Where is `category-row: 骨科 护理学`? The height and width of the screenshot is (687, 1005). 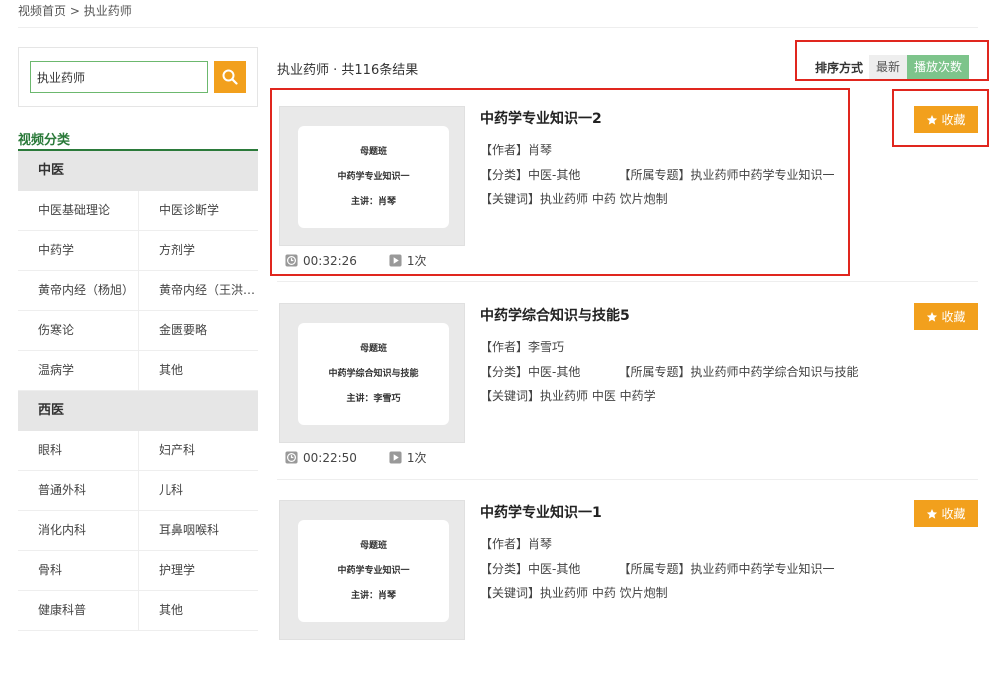
category-row: 骨科 护理学 is located at coordinates (138, 571).